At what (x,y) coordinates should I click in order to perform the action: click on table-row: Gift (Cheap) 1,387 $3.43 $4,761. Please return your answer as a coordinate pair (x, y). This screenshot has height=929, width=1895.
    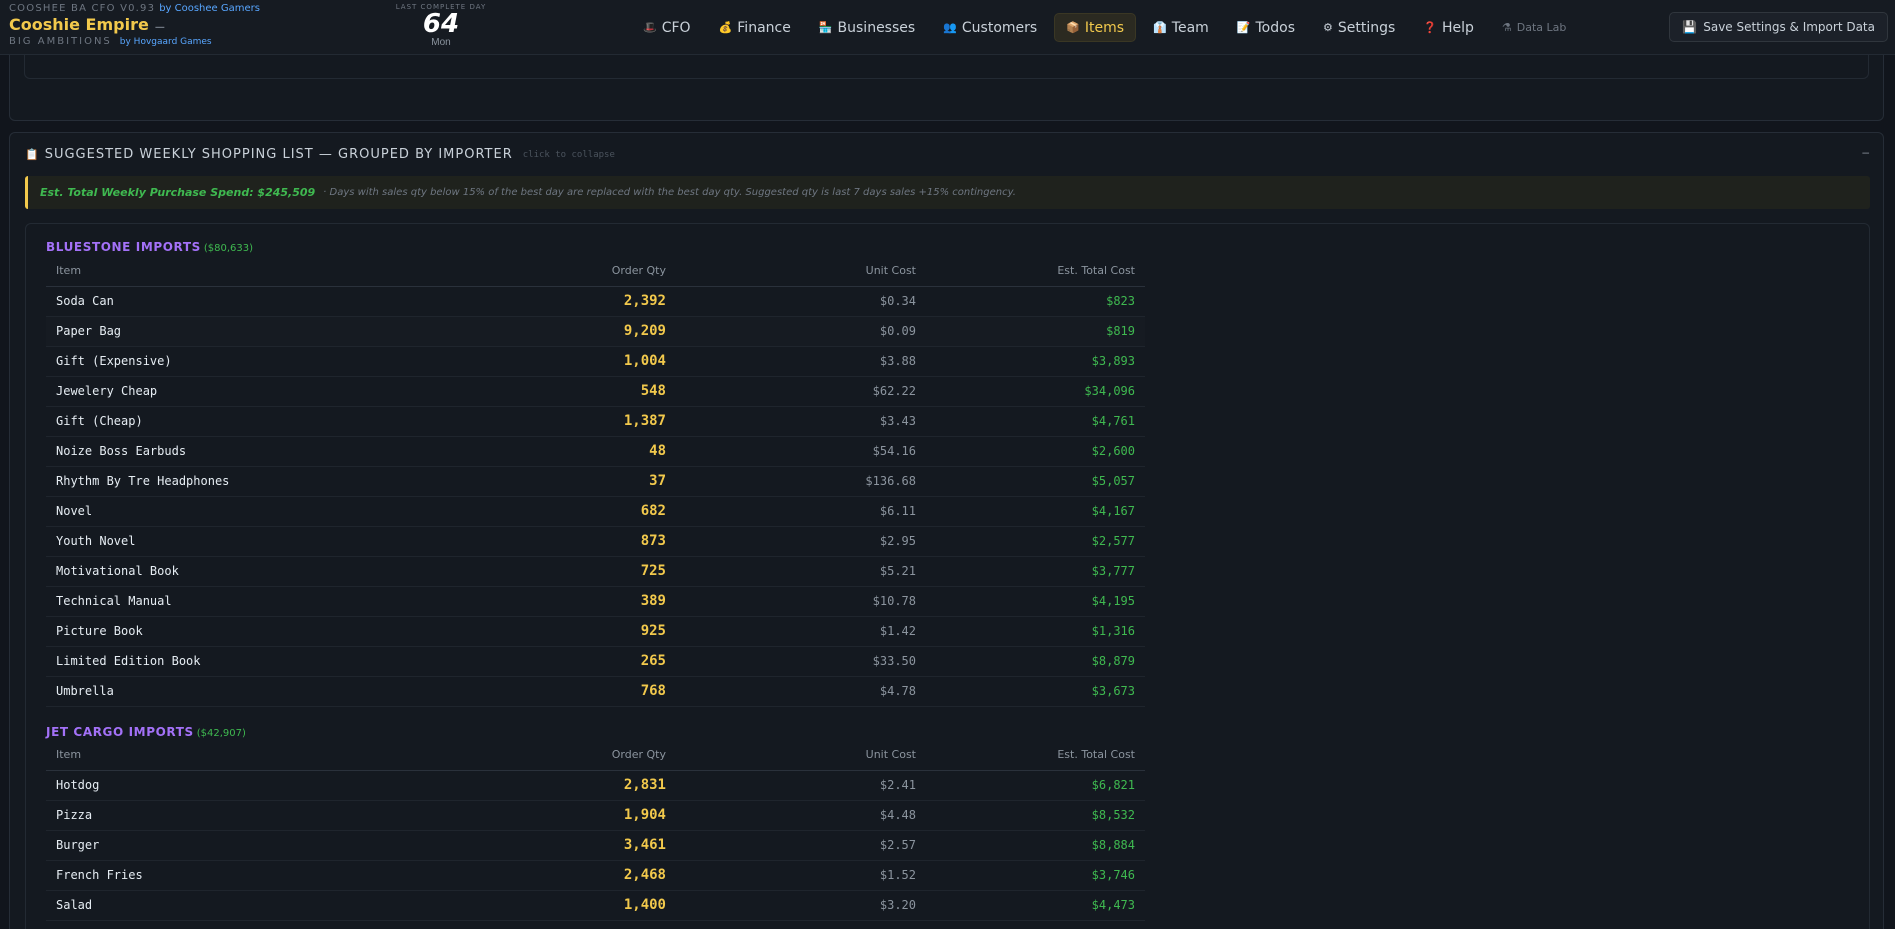
    Looking at the image, I should click on (595, 421).